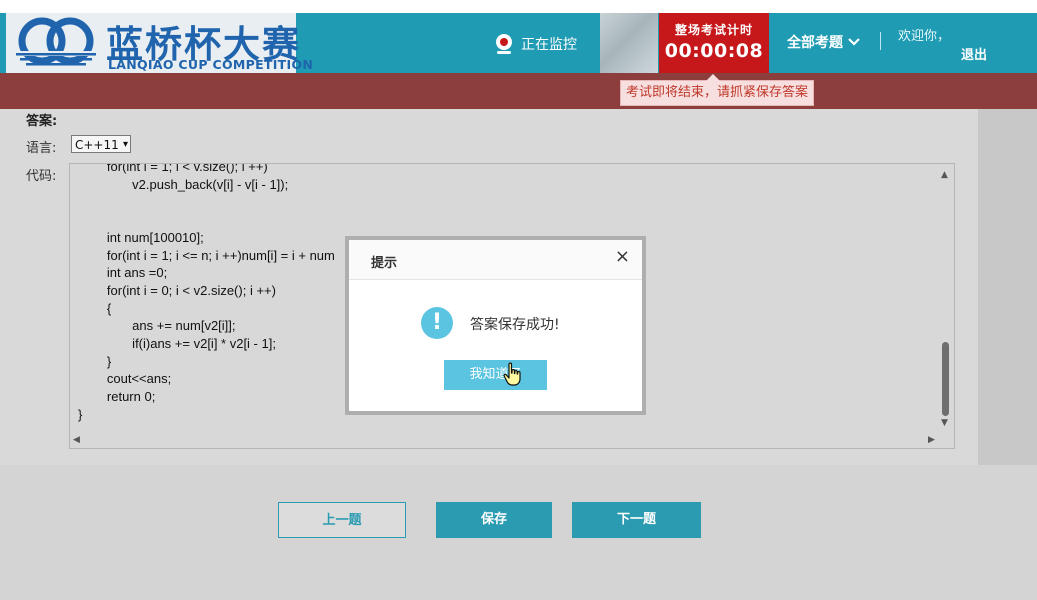  I want to click on horizontal-scrollbar: ◀ ▶, so click(504, 441).